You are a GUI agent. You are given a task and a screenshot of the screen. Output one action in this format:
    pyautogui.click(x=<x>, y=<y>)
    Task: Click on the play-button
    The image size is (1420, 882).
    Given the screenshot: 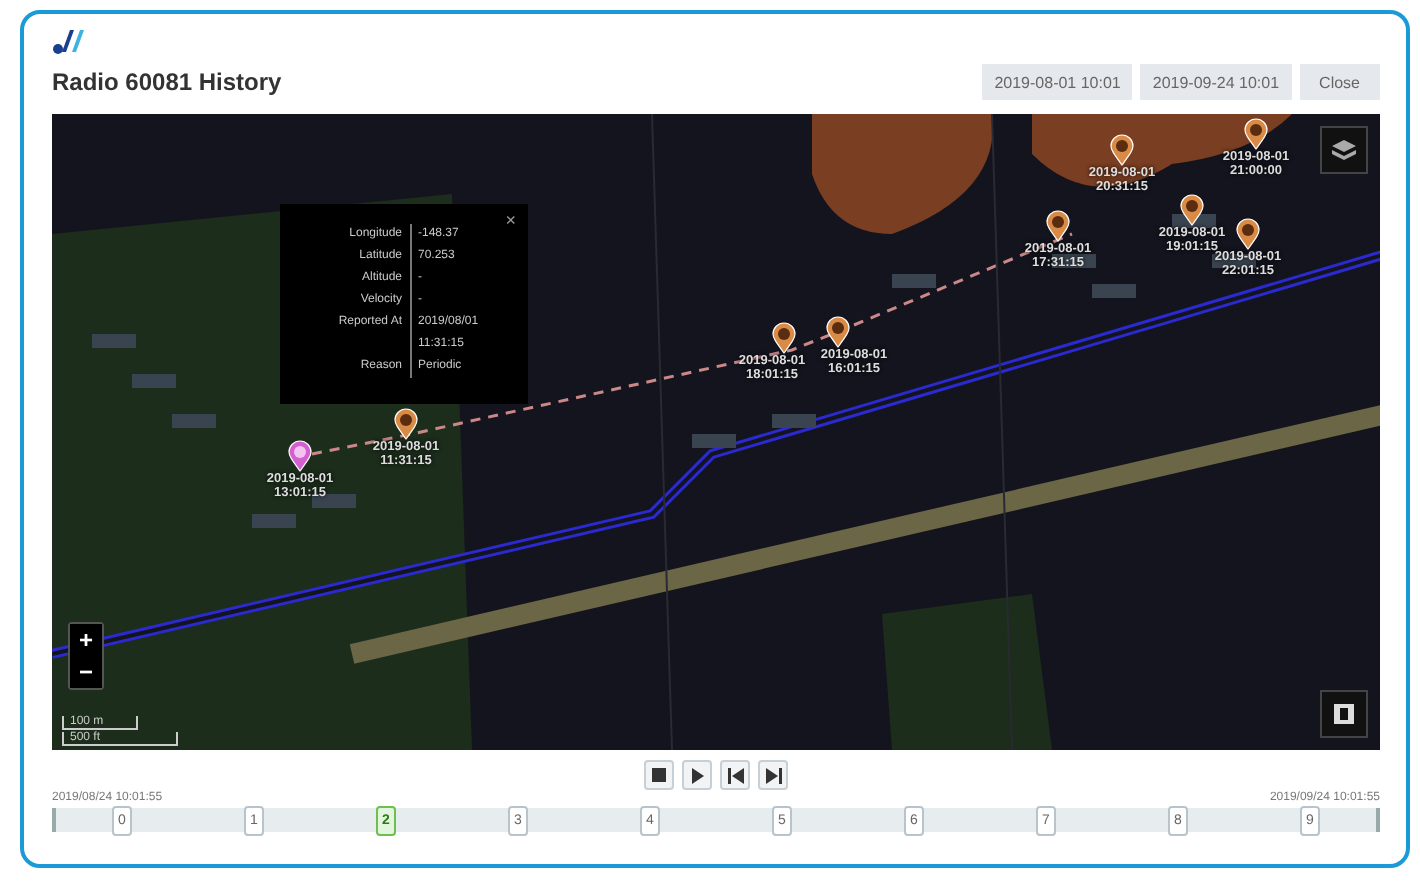 What is the action you would take?
    pyautogui.click(x=697, y=775)
    